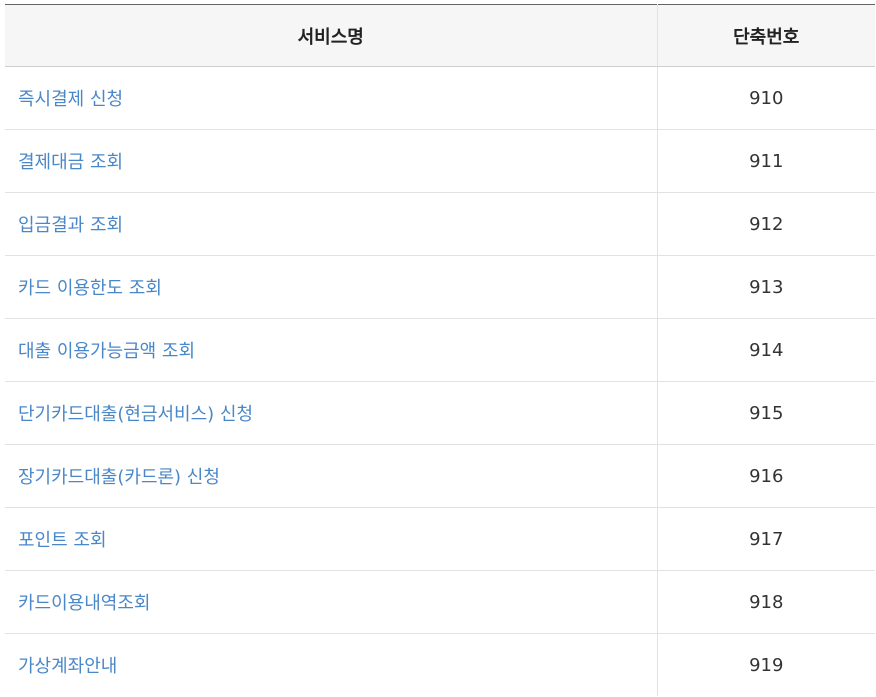 The width and height of the screenshot is (876, 697). I want to click on service-link: 포인트 조회, so click(331, 539).